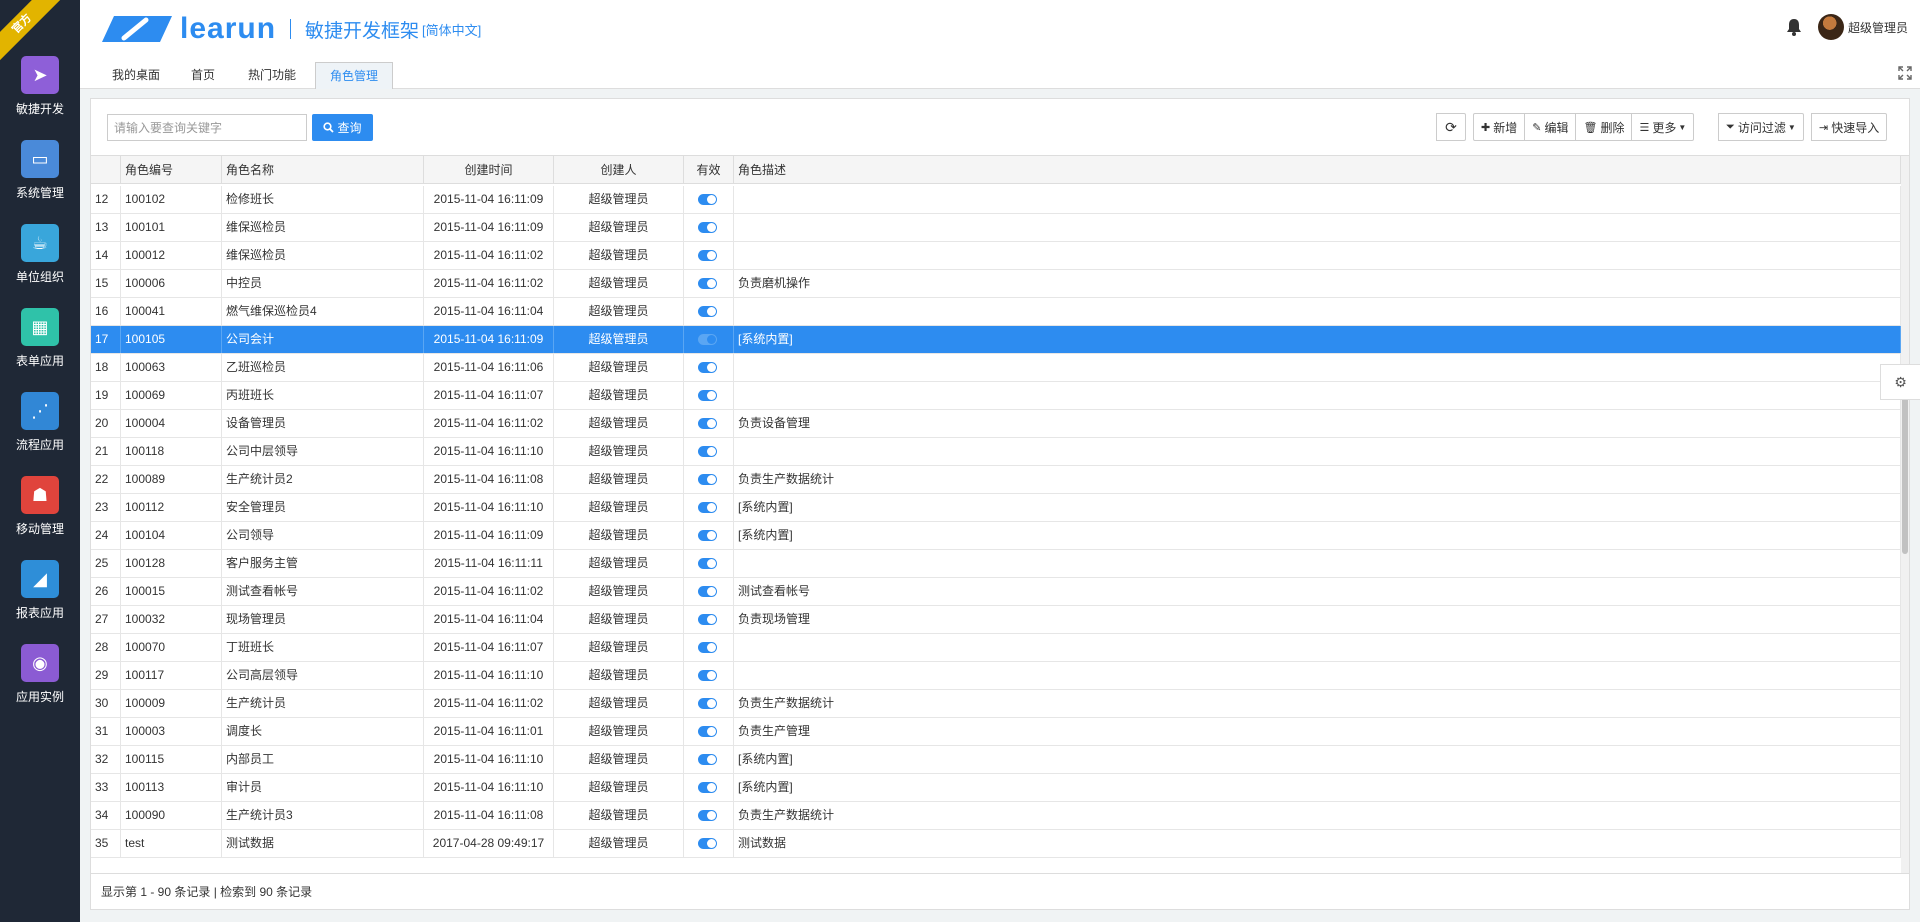 The image size is (1920, 922). Describe the element at coordinates (40, 182) in the screenshot. I see `sidebar-item: ▭ 系统管理` at that location.